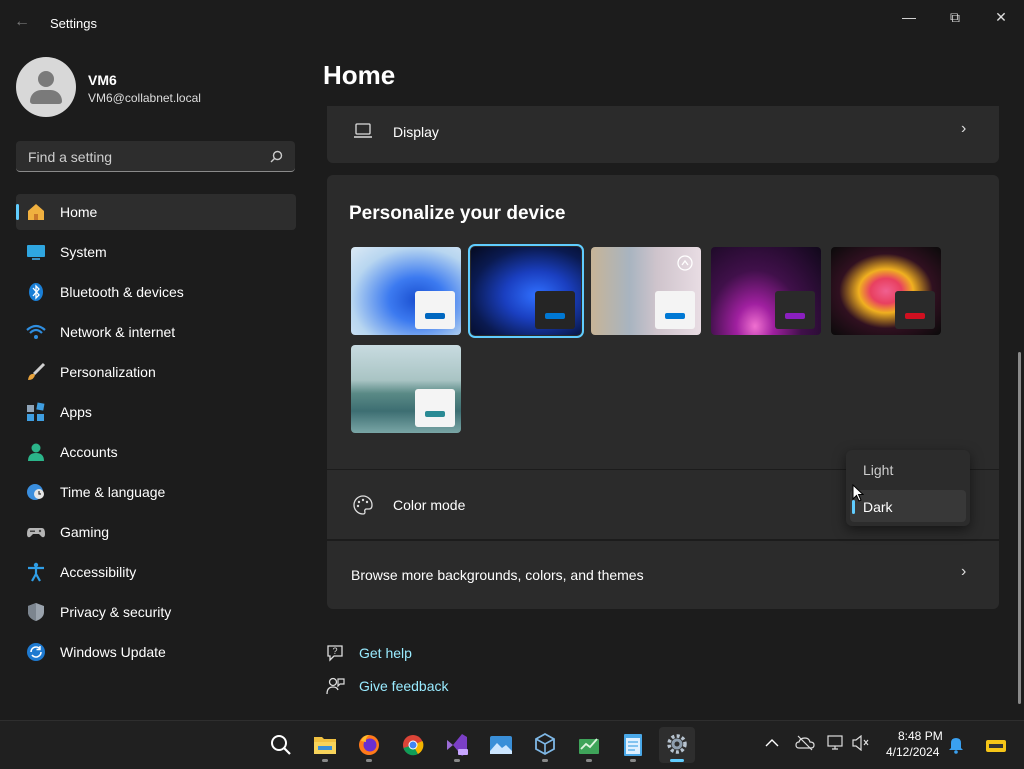 The width and height of the screenshot is (1024, 769). I want to click on volume-muted-icon, so click(861, 743).